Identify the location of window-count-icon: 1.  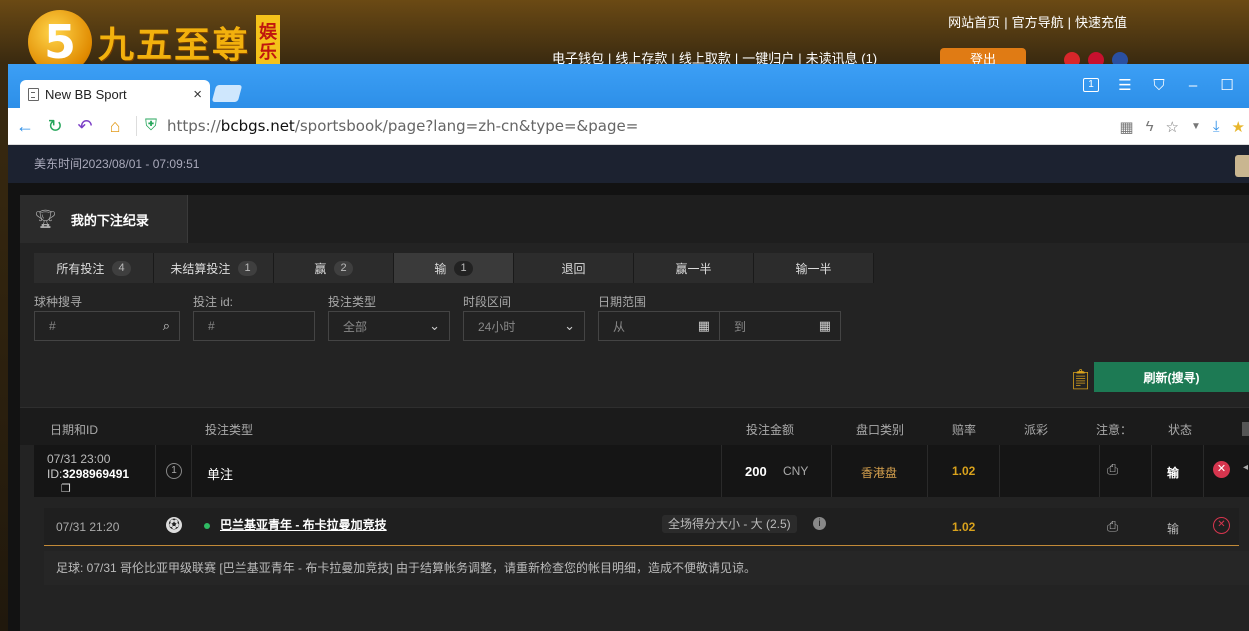
(1091, 85).